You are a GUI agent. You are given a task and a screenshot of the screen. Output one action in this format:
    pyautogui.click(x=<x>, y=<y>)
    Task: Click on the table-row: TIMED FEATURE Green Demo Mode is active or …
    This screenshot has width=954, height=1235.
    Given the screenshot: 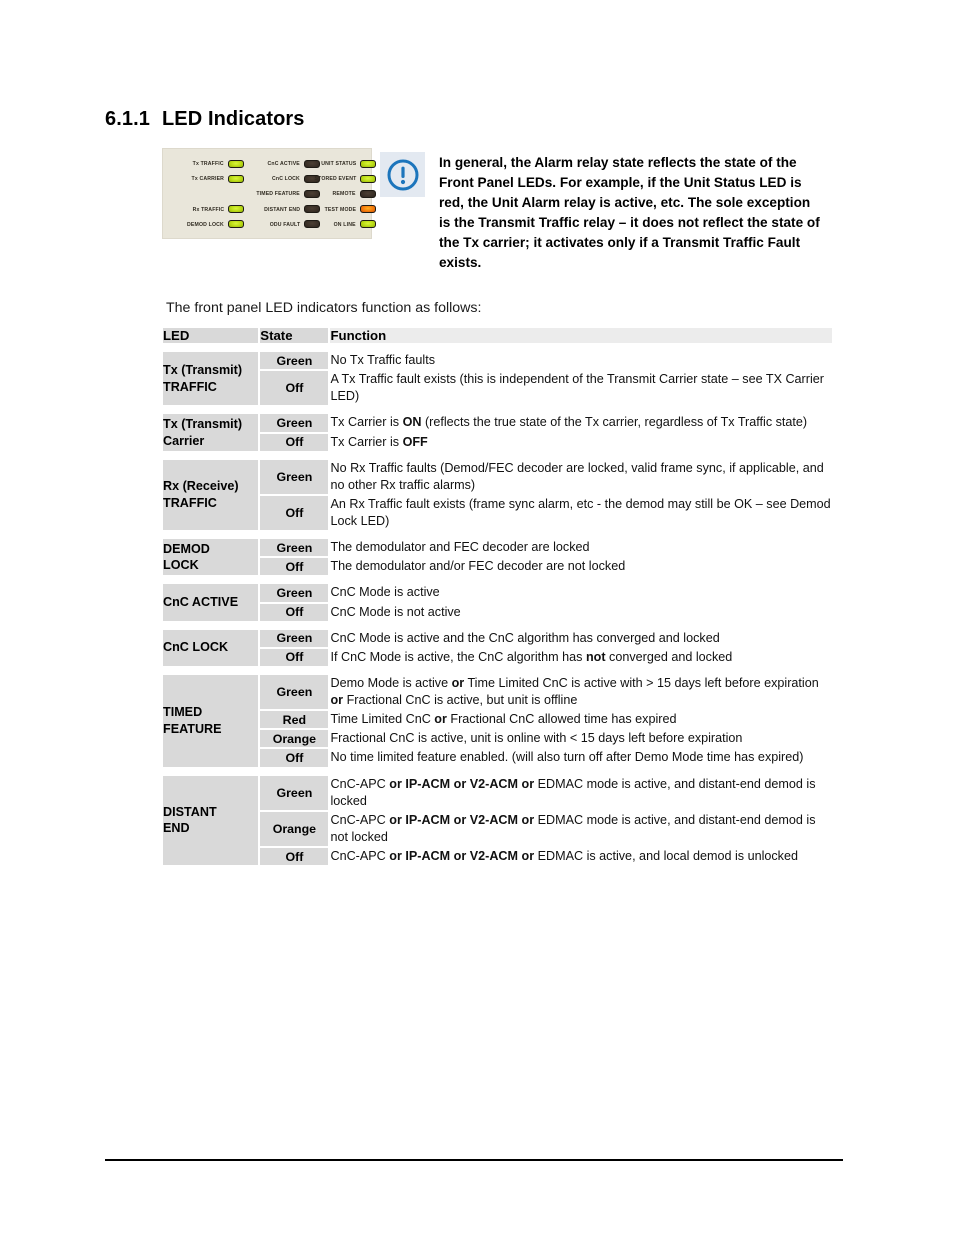 What is the action you would take?
    pyautogui.click(x=497, y=720)
    